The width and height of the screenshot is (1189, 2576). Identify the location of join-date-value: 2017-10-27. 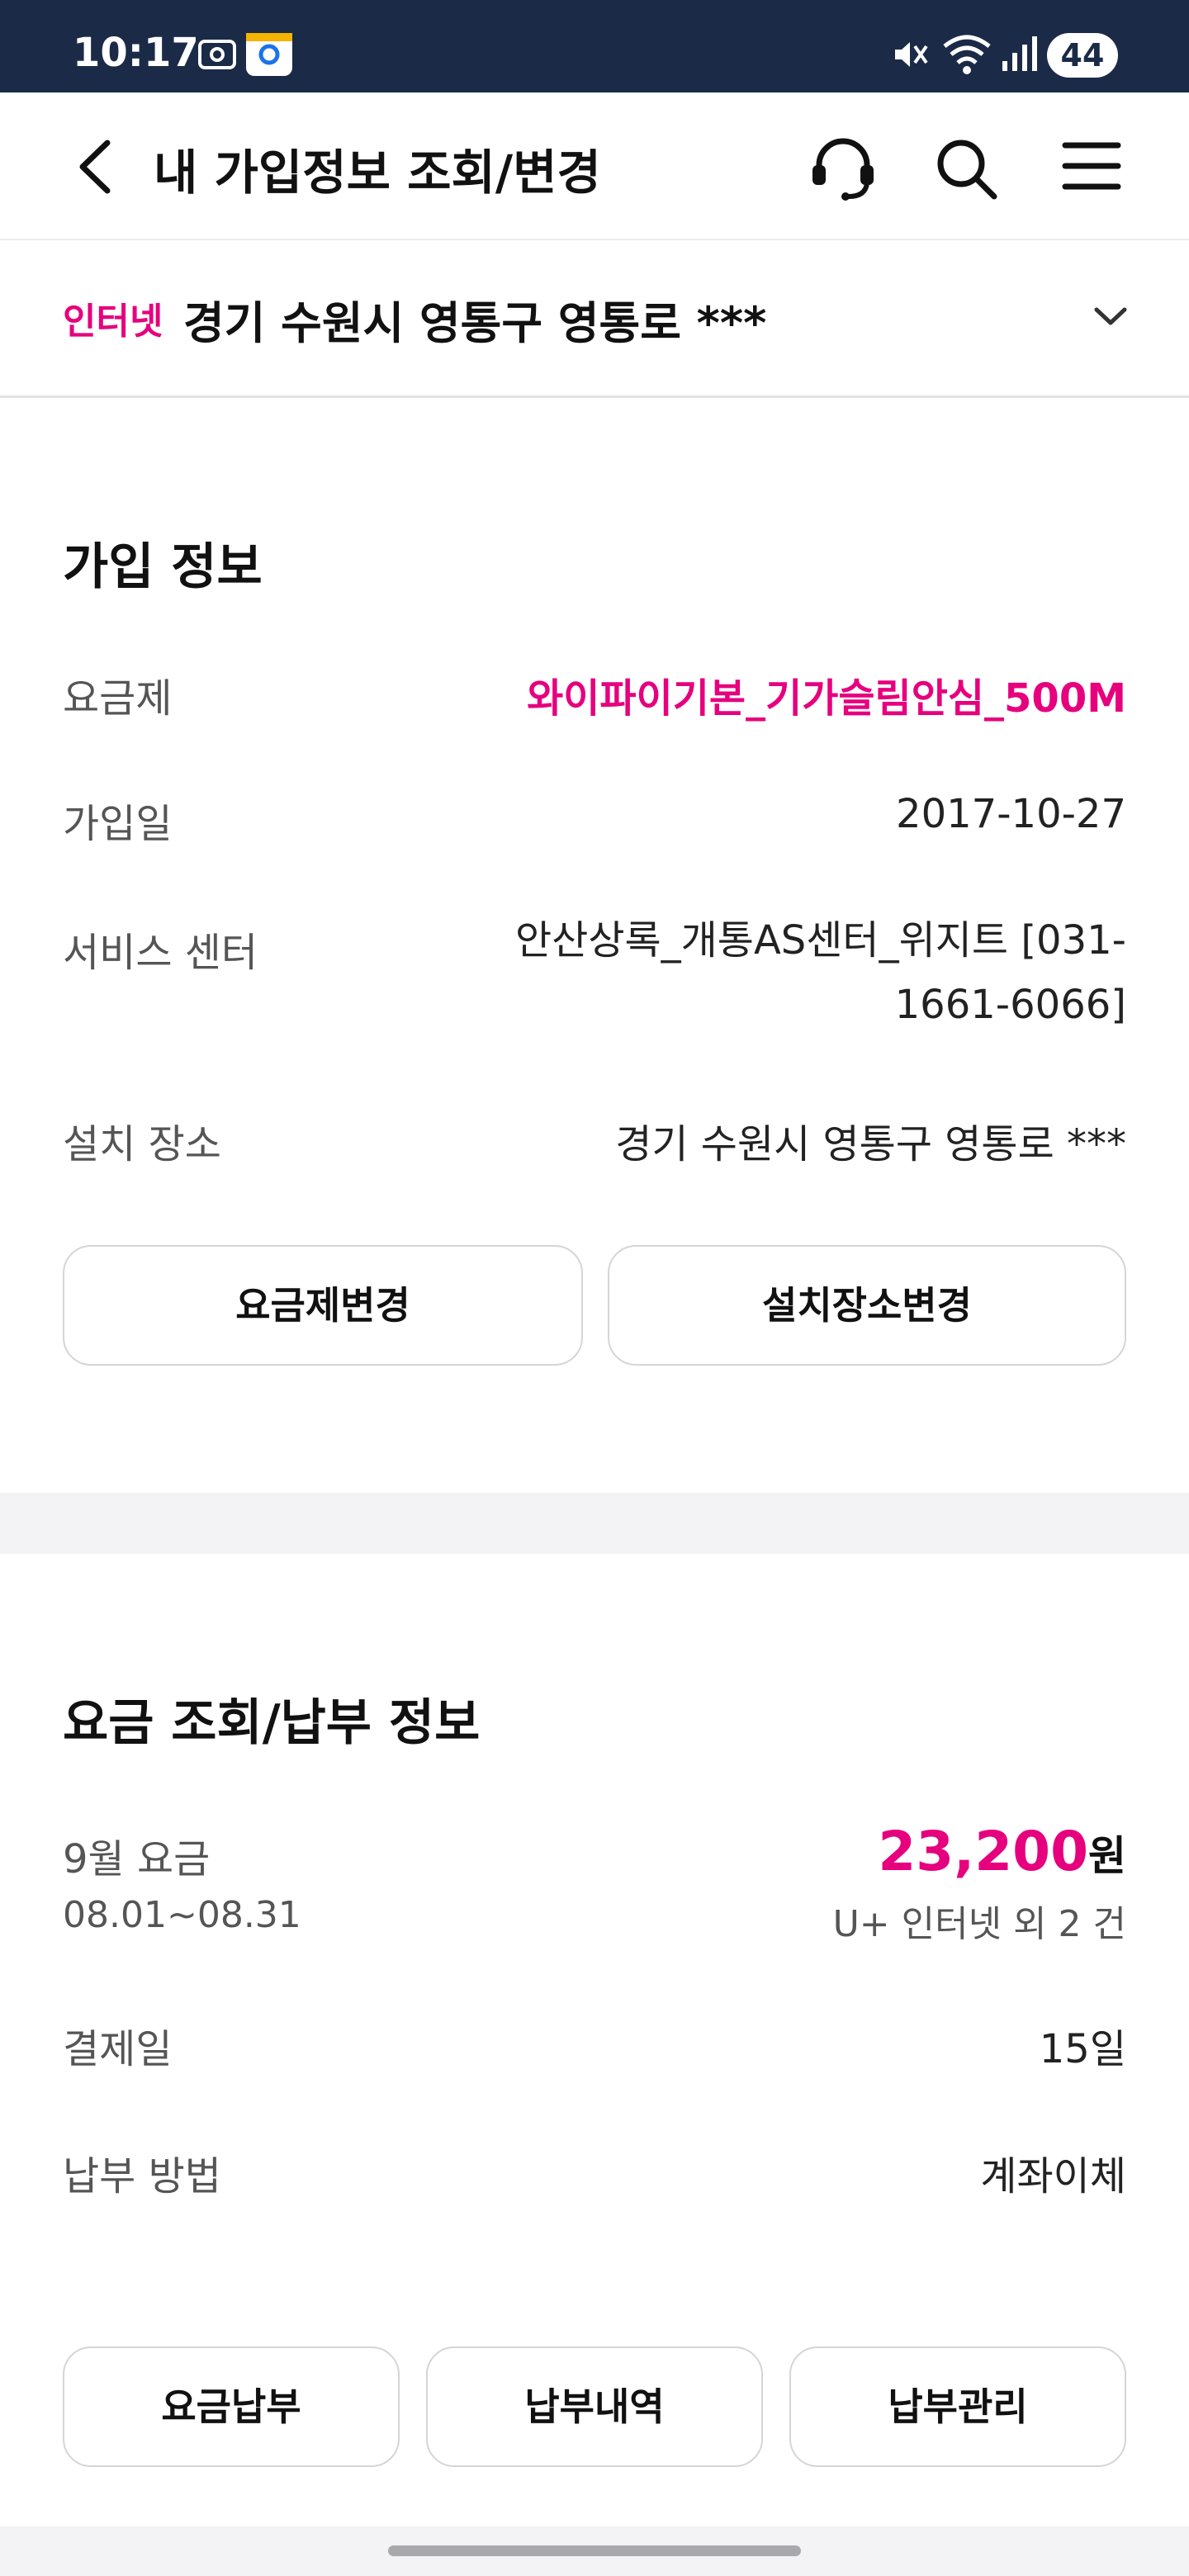
(1011, 814).